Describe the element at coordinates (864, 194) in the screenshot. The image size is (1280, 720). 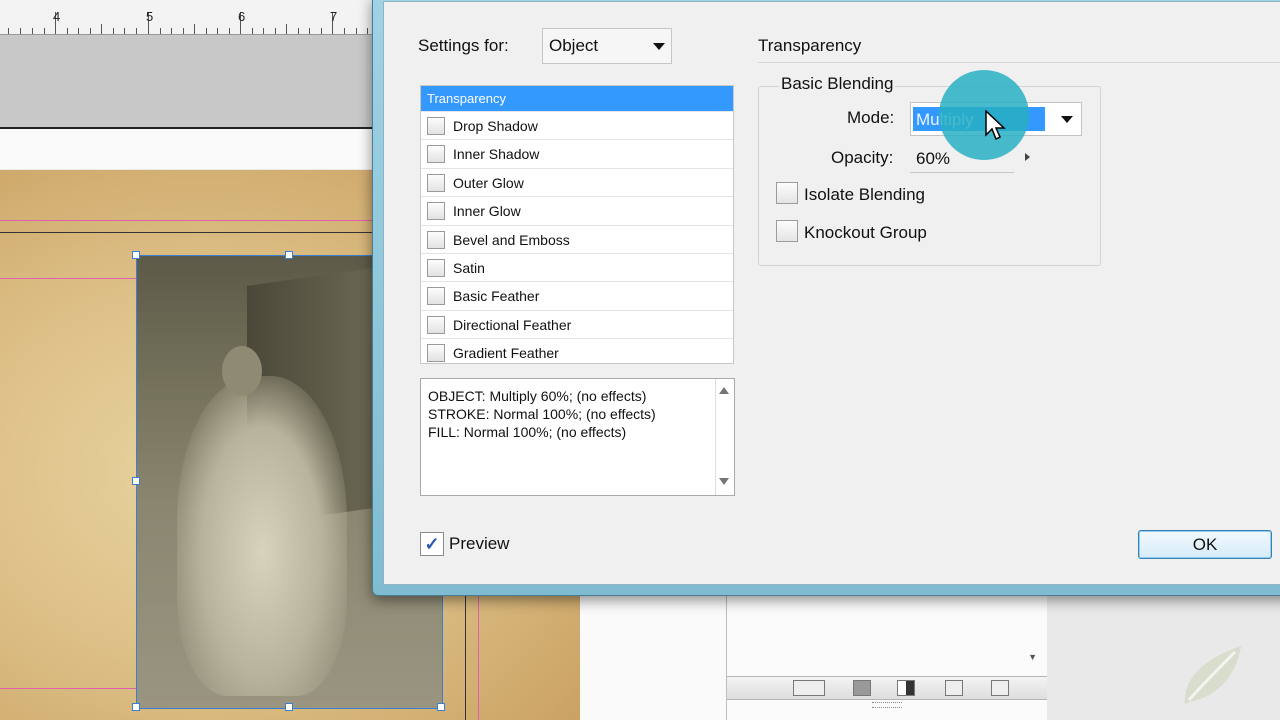
I see `isolate-blending-label: Isolate Blending` at that location.